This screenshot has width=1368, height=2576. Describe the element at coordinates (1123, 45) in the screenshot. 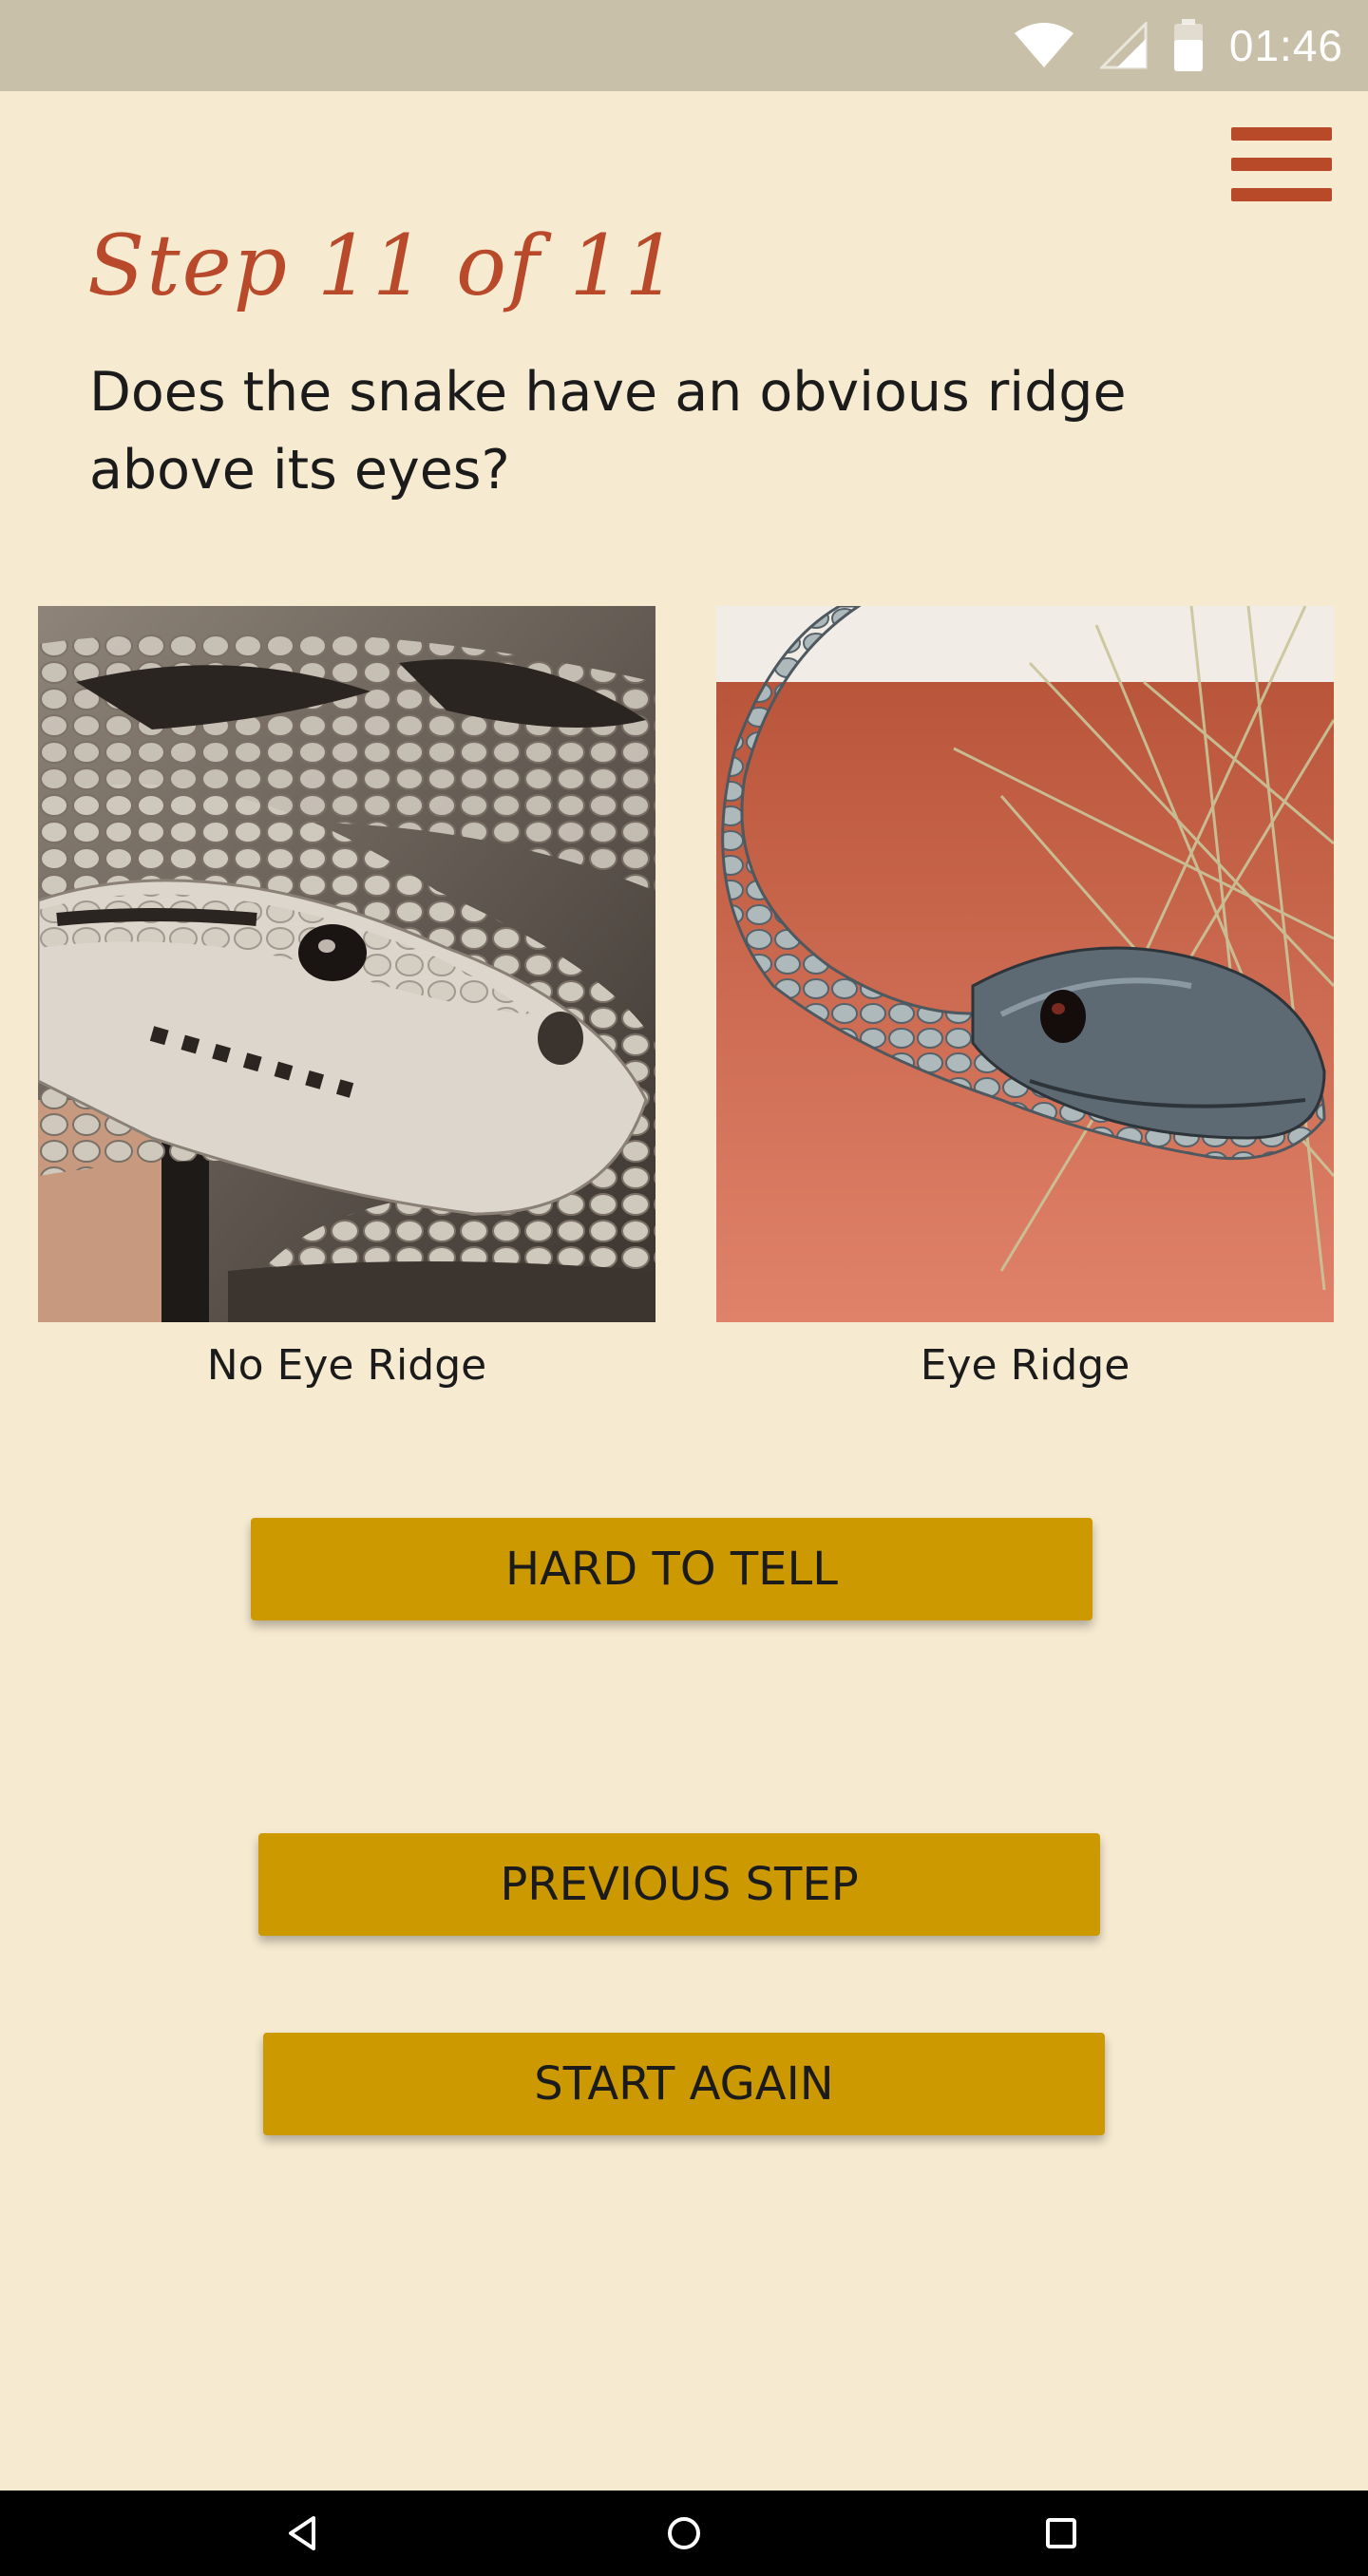

I see `cell-signal-icon` at that location.